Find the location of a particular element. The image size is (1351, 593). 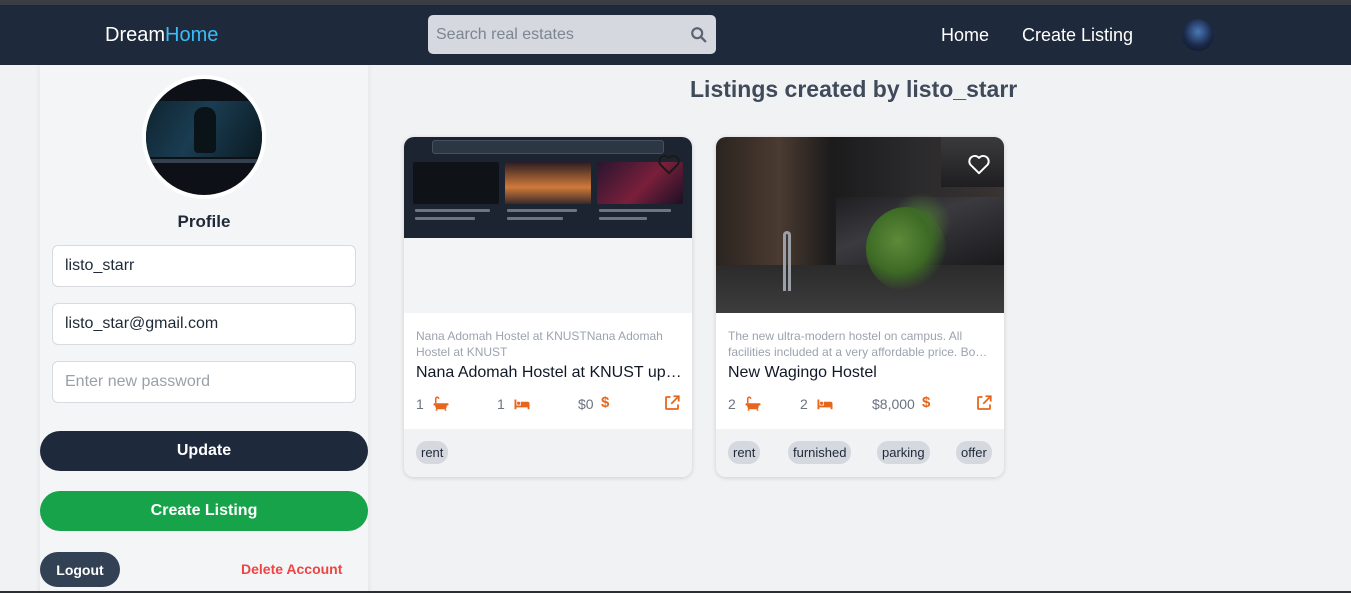

bath-count: 2 is located at coordinates (748, 404).